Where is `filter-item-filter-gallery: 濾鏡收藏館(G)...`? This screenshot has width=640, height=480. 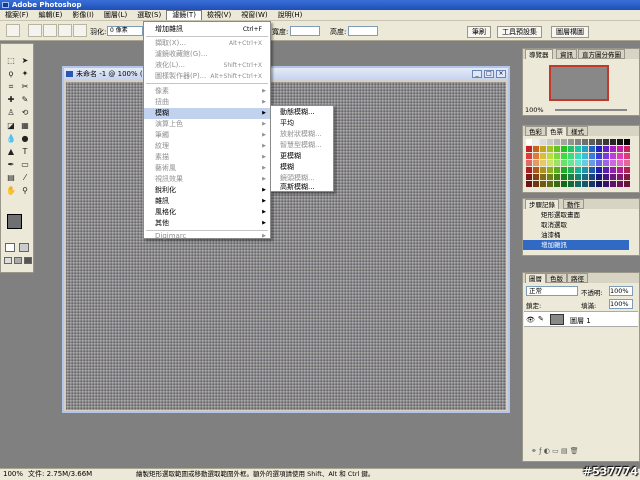 filter-item-filter-gallery: 濾鏡收藏館(G)... is located at coordinates (207, 54).